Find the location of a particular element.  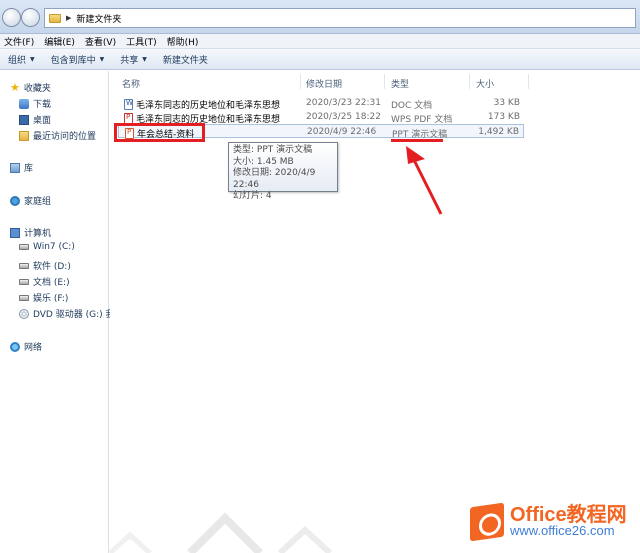

recent-places-icon is located at coordinates (24, 135).